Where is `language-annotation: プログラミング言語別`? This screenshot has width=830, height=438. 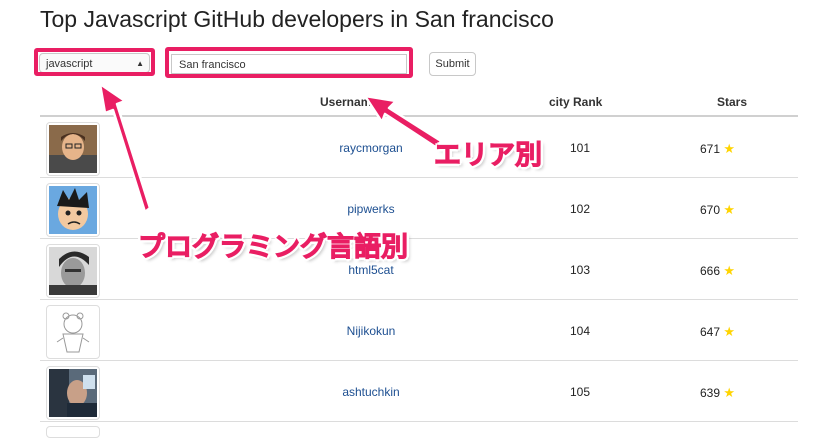 language-annotation: プログラミング言語別 is located at coordinates (273, 248).